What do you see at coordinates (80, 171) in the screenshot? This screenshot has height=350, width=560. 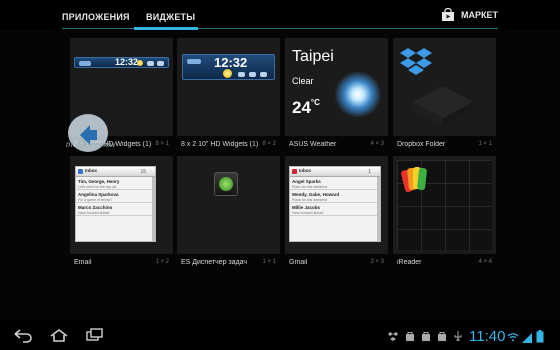 I see `email-app-icon` at bounding box center [80, 171].